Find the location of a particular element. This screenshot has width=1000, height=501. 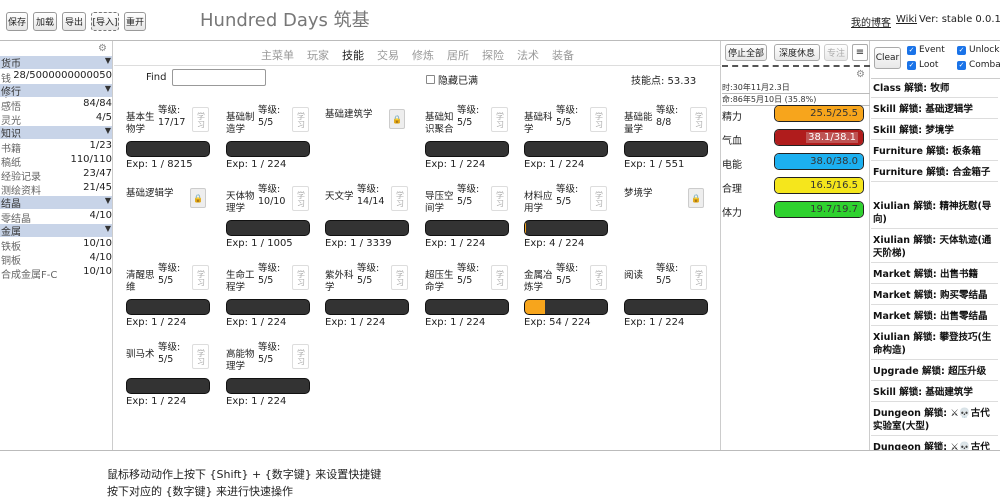

tab-item: 主菜单 is located at coordinates (277, 55).